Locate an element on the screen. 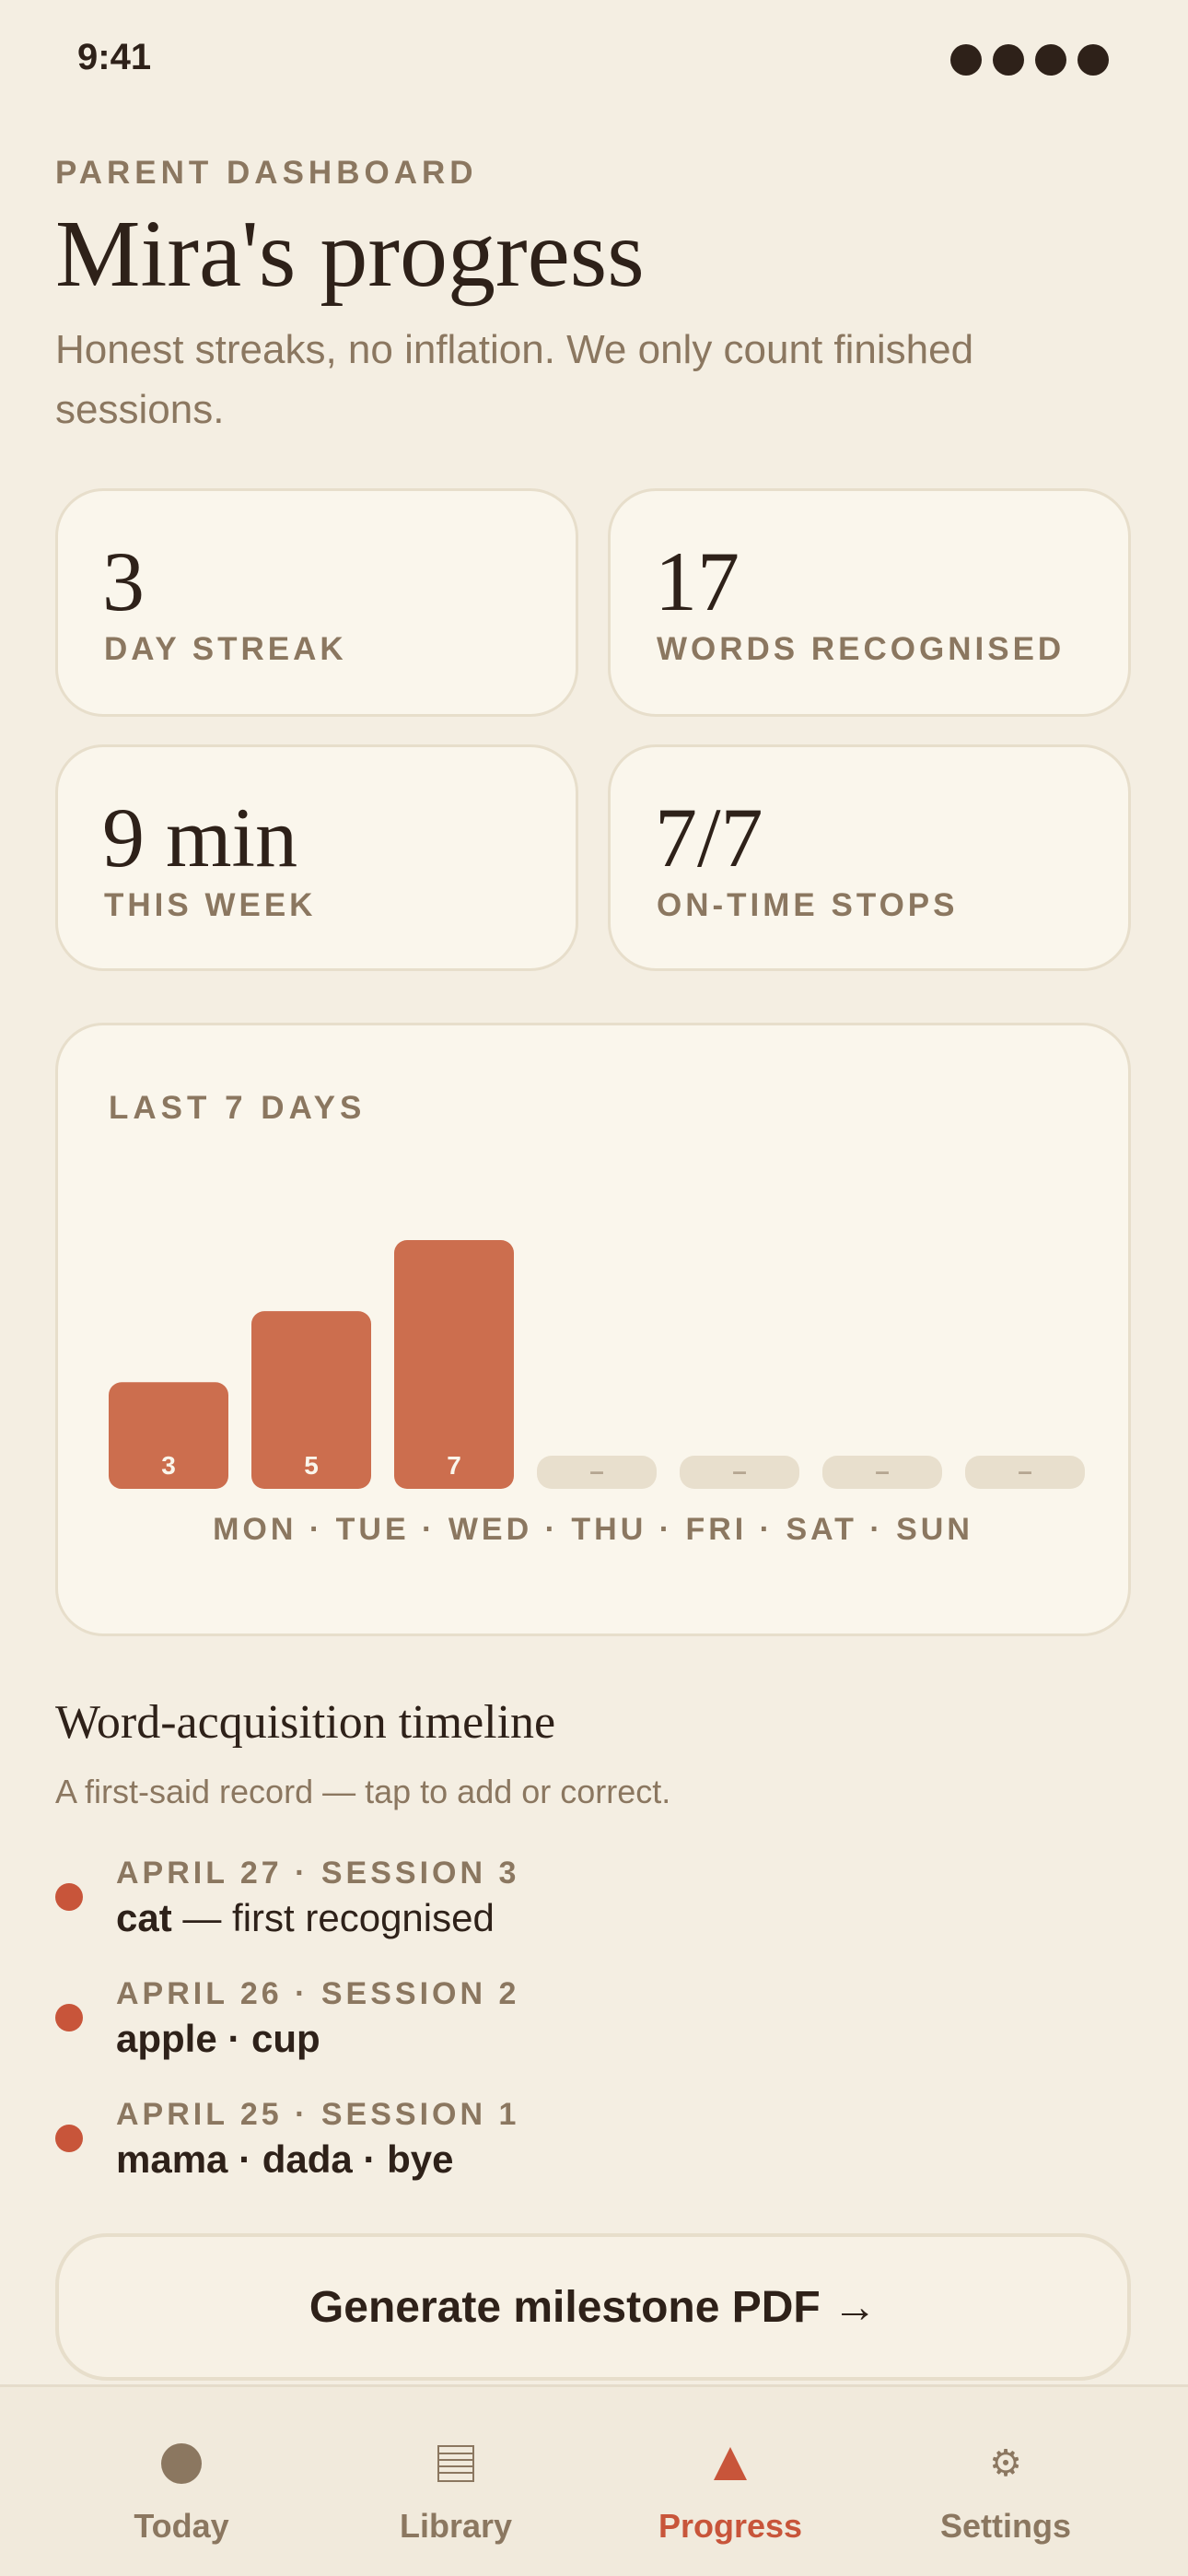  tab-progress: Progress is located at coordinates (730, 2481).